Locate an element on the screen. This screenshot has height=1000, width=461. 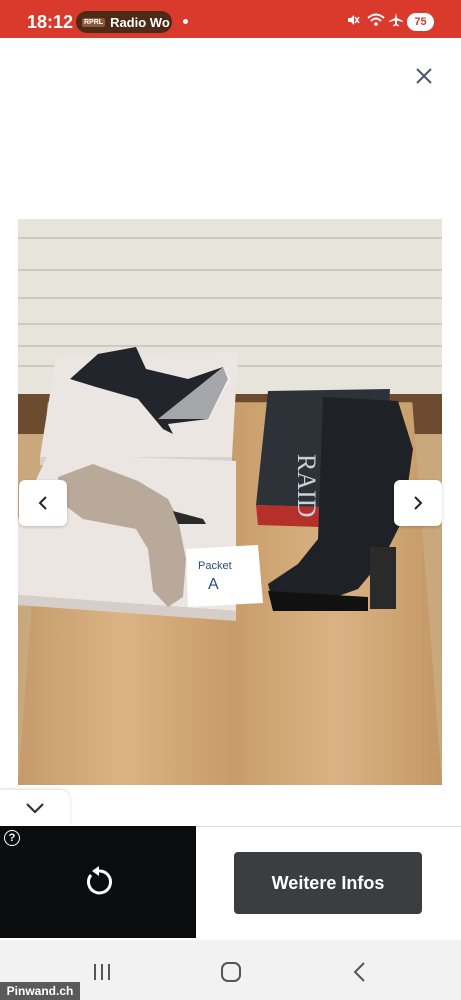
recent-apps-button is located at coordinates (102, 972).